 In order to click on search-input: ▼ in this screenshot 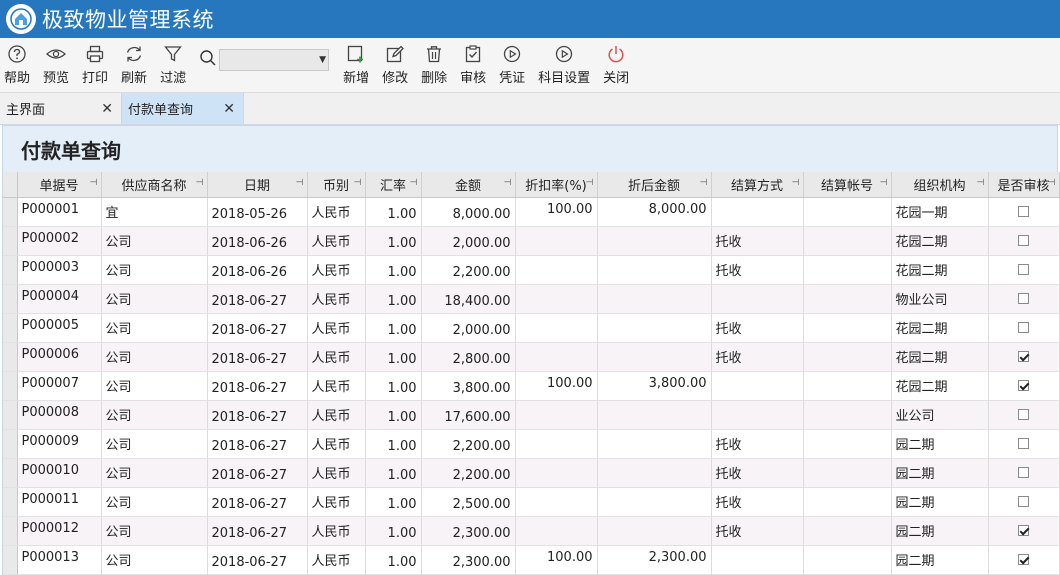, I will do `click(274, 60)`.